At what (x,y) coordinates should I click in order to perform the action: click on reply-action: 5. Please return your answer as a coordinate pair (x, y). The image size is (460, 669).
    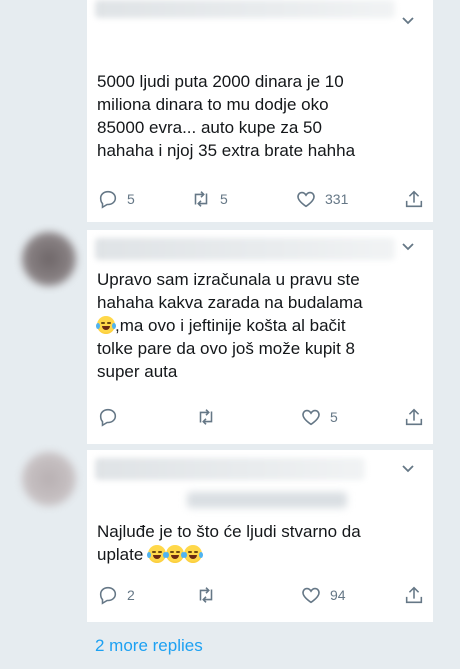
    Looking at the image, I should click on (116, 199).